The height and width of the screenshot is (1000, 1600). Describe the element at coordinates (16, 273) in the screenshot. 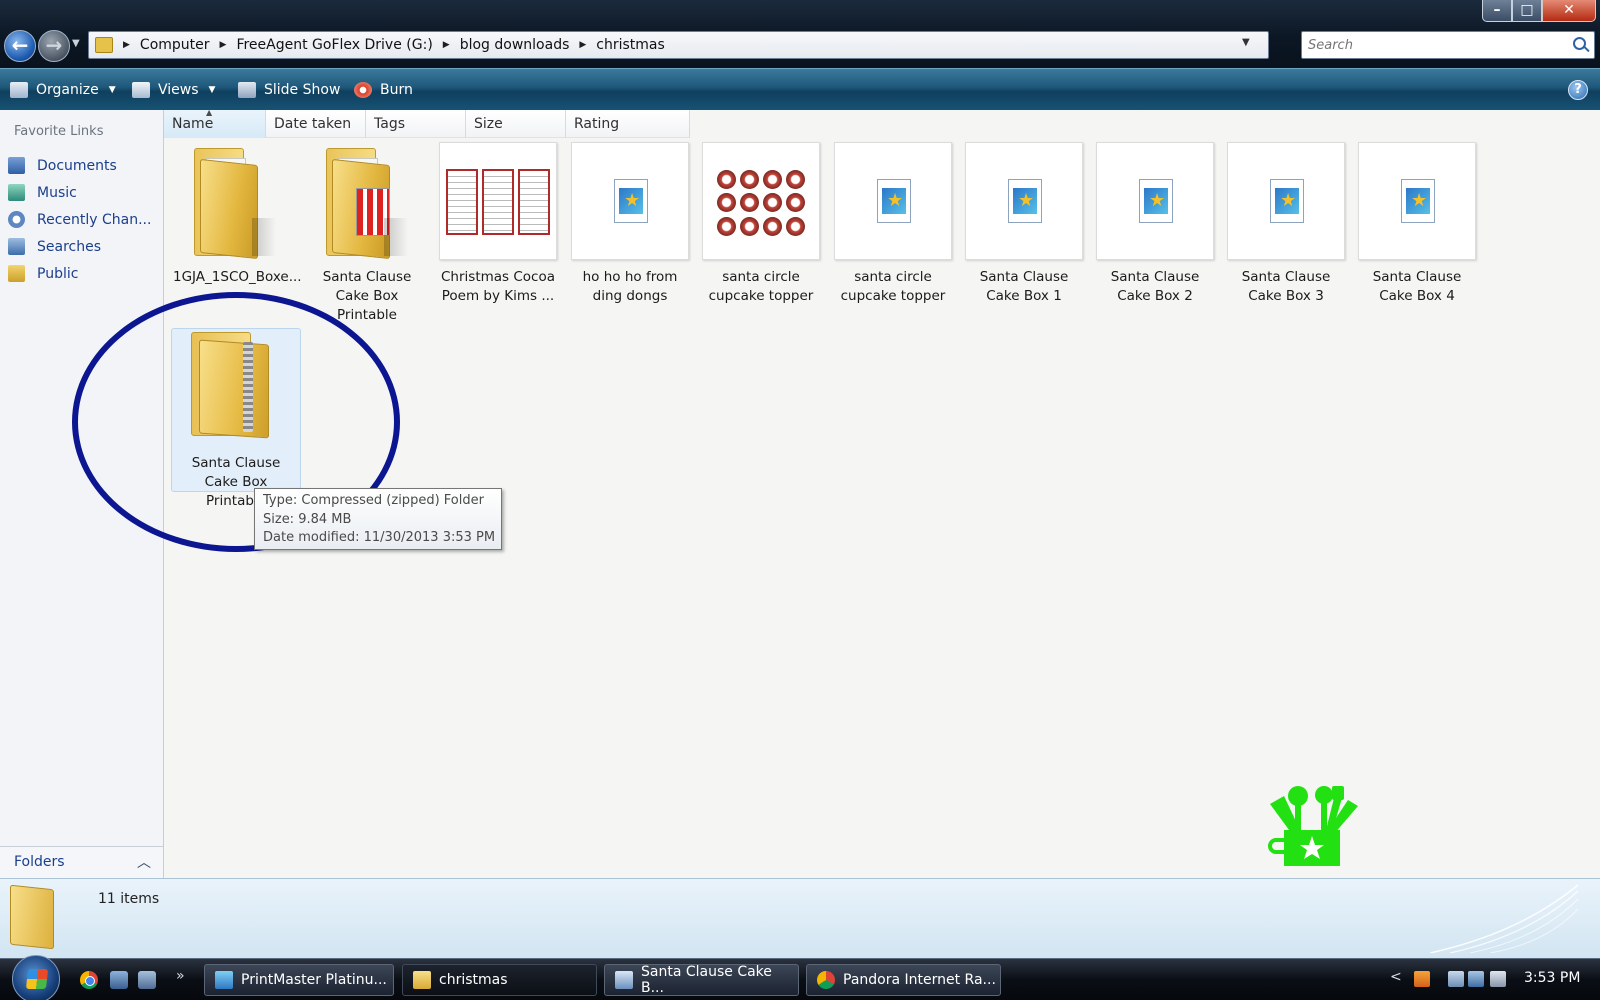

I see `public-folder-icon` at that location.